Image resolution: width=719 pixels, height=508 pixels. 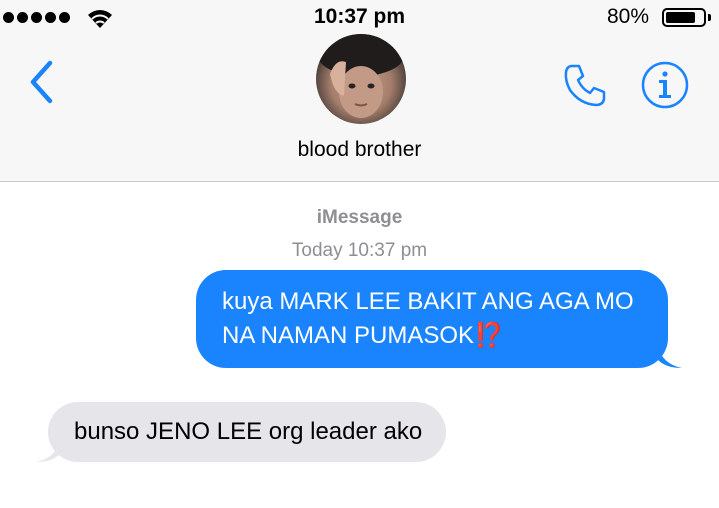 What do you see at coordinates (709, 17) in the screenshot?
I see `battery-tip` at bounding box center [709, 17].